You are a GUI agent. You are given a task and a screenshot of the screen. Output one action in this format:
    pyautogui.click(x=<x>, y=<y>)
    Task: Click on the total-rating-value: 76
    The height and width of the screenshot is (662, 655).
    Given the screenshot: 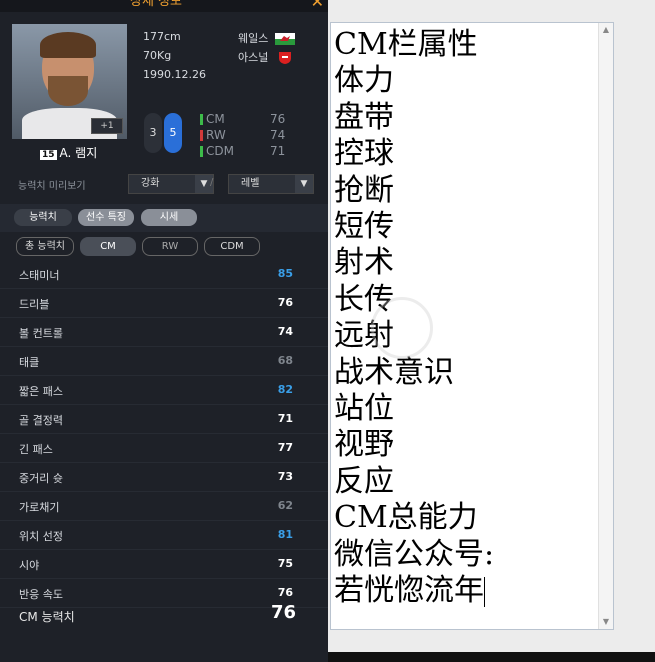 What is the action you would take?
    pyautogui.click(x=283, y=612)
    